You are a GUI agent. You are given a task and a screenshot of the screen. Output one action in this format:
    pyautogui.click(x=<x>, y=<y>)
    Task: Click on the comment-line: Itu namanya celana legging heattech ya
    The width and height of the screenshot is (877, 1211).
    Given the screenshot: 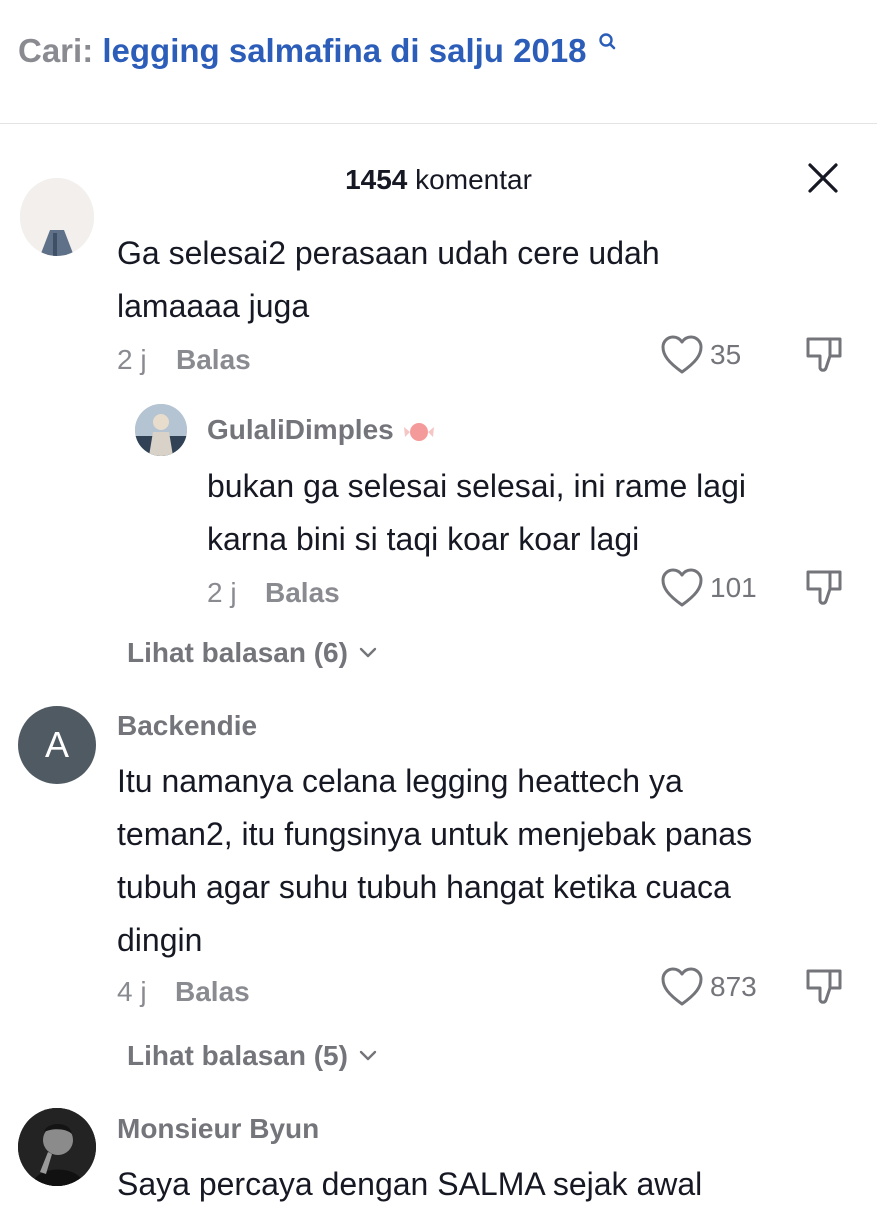 What is the action you would take?
    pyautogui.click(x=400, y=781)
    